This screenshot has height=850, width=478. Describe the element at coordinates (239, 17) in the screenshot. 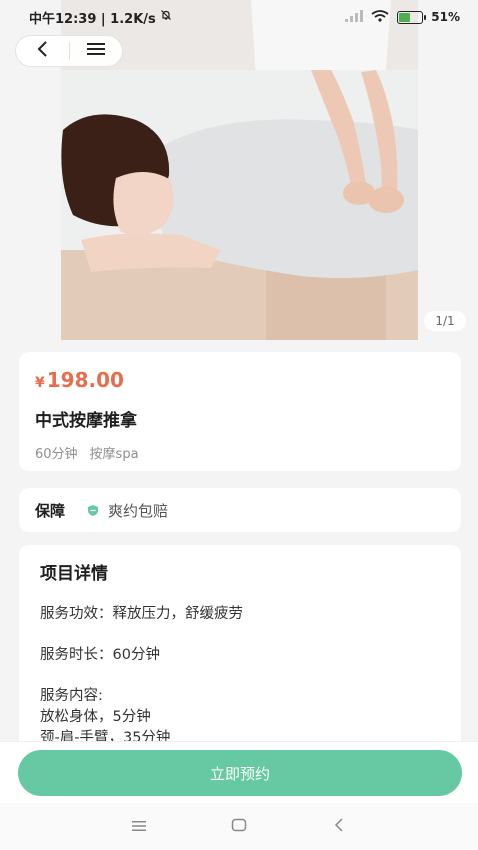

I see `status-bar: 中午12:39 | 1.2K/s 51%` at that location.